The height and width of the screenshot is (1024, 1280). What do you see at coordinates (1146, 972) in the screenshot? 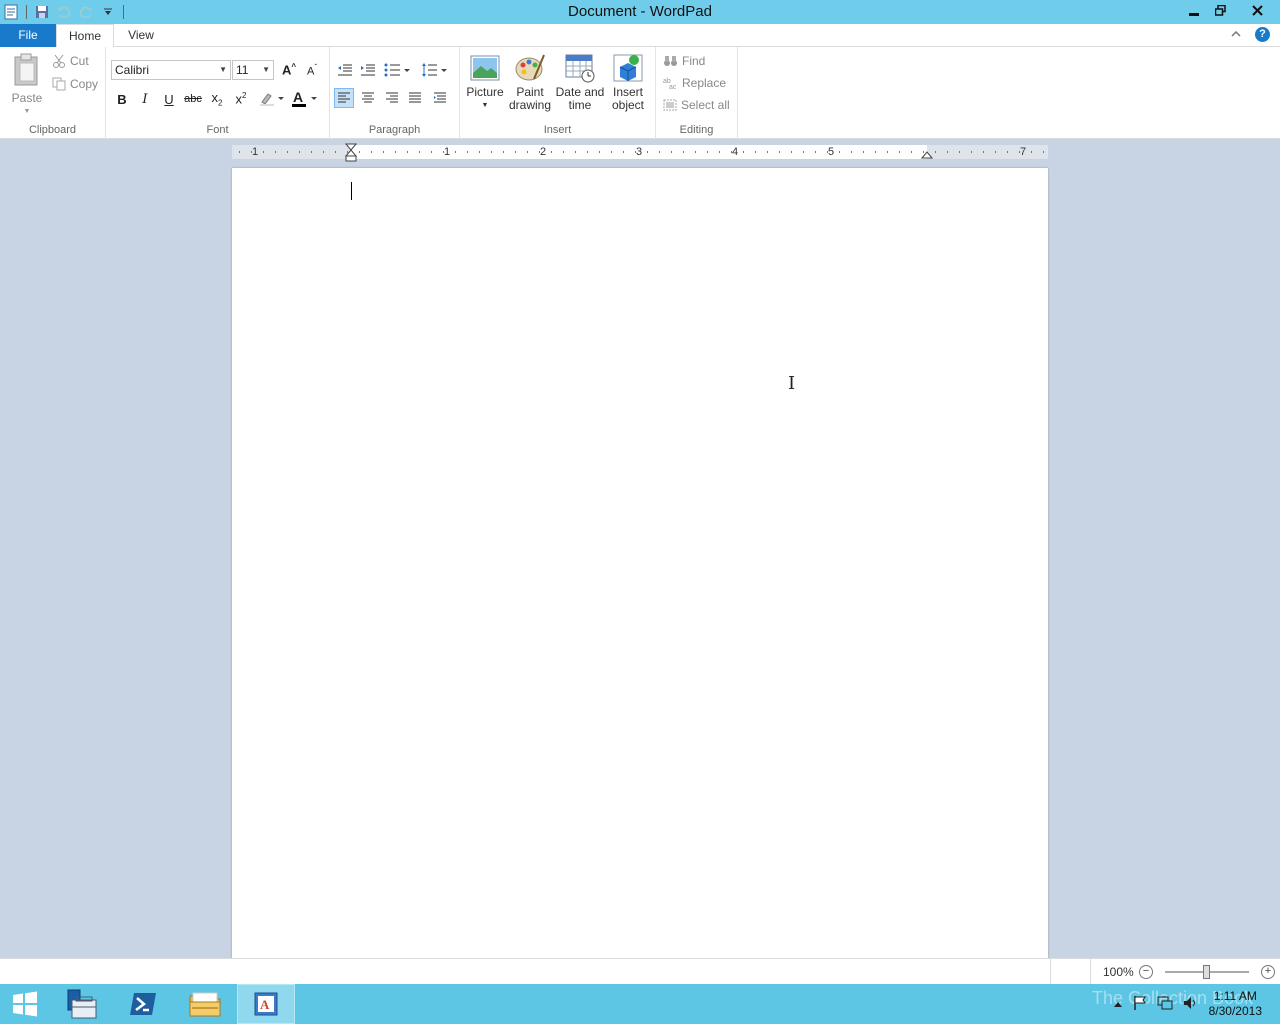
I see `zoom-out-button: −` at bounding box center [1146, 972].